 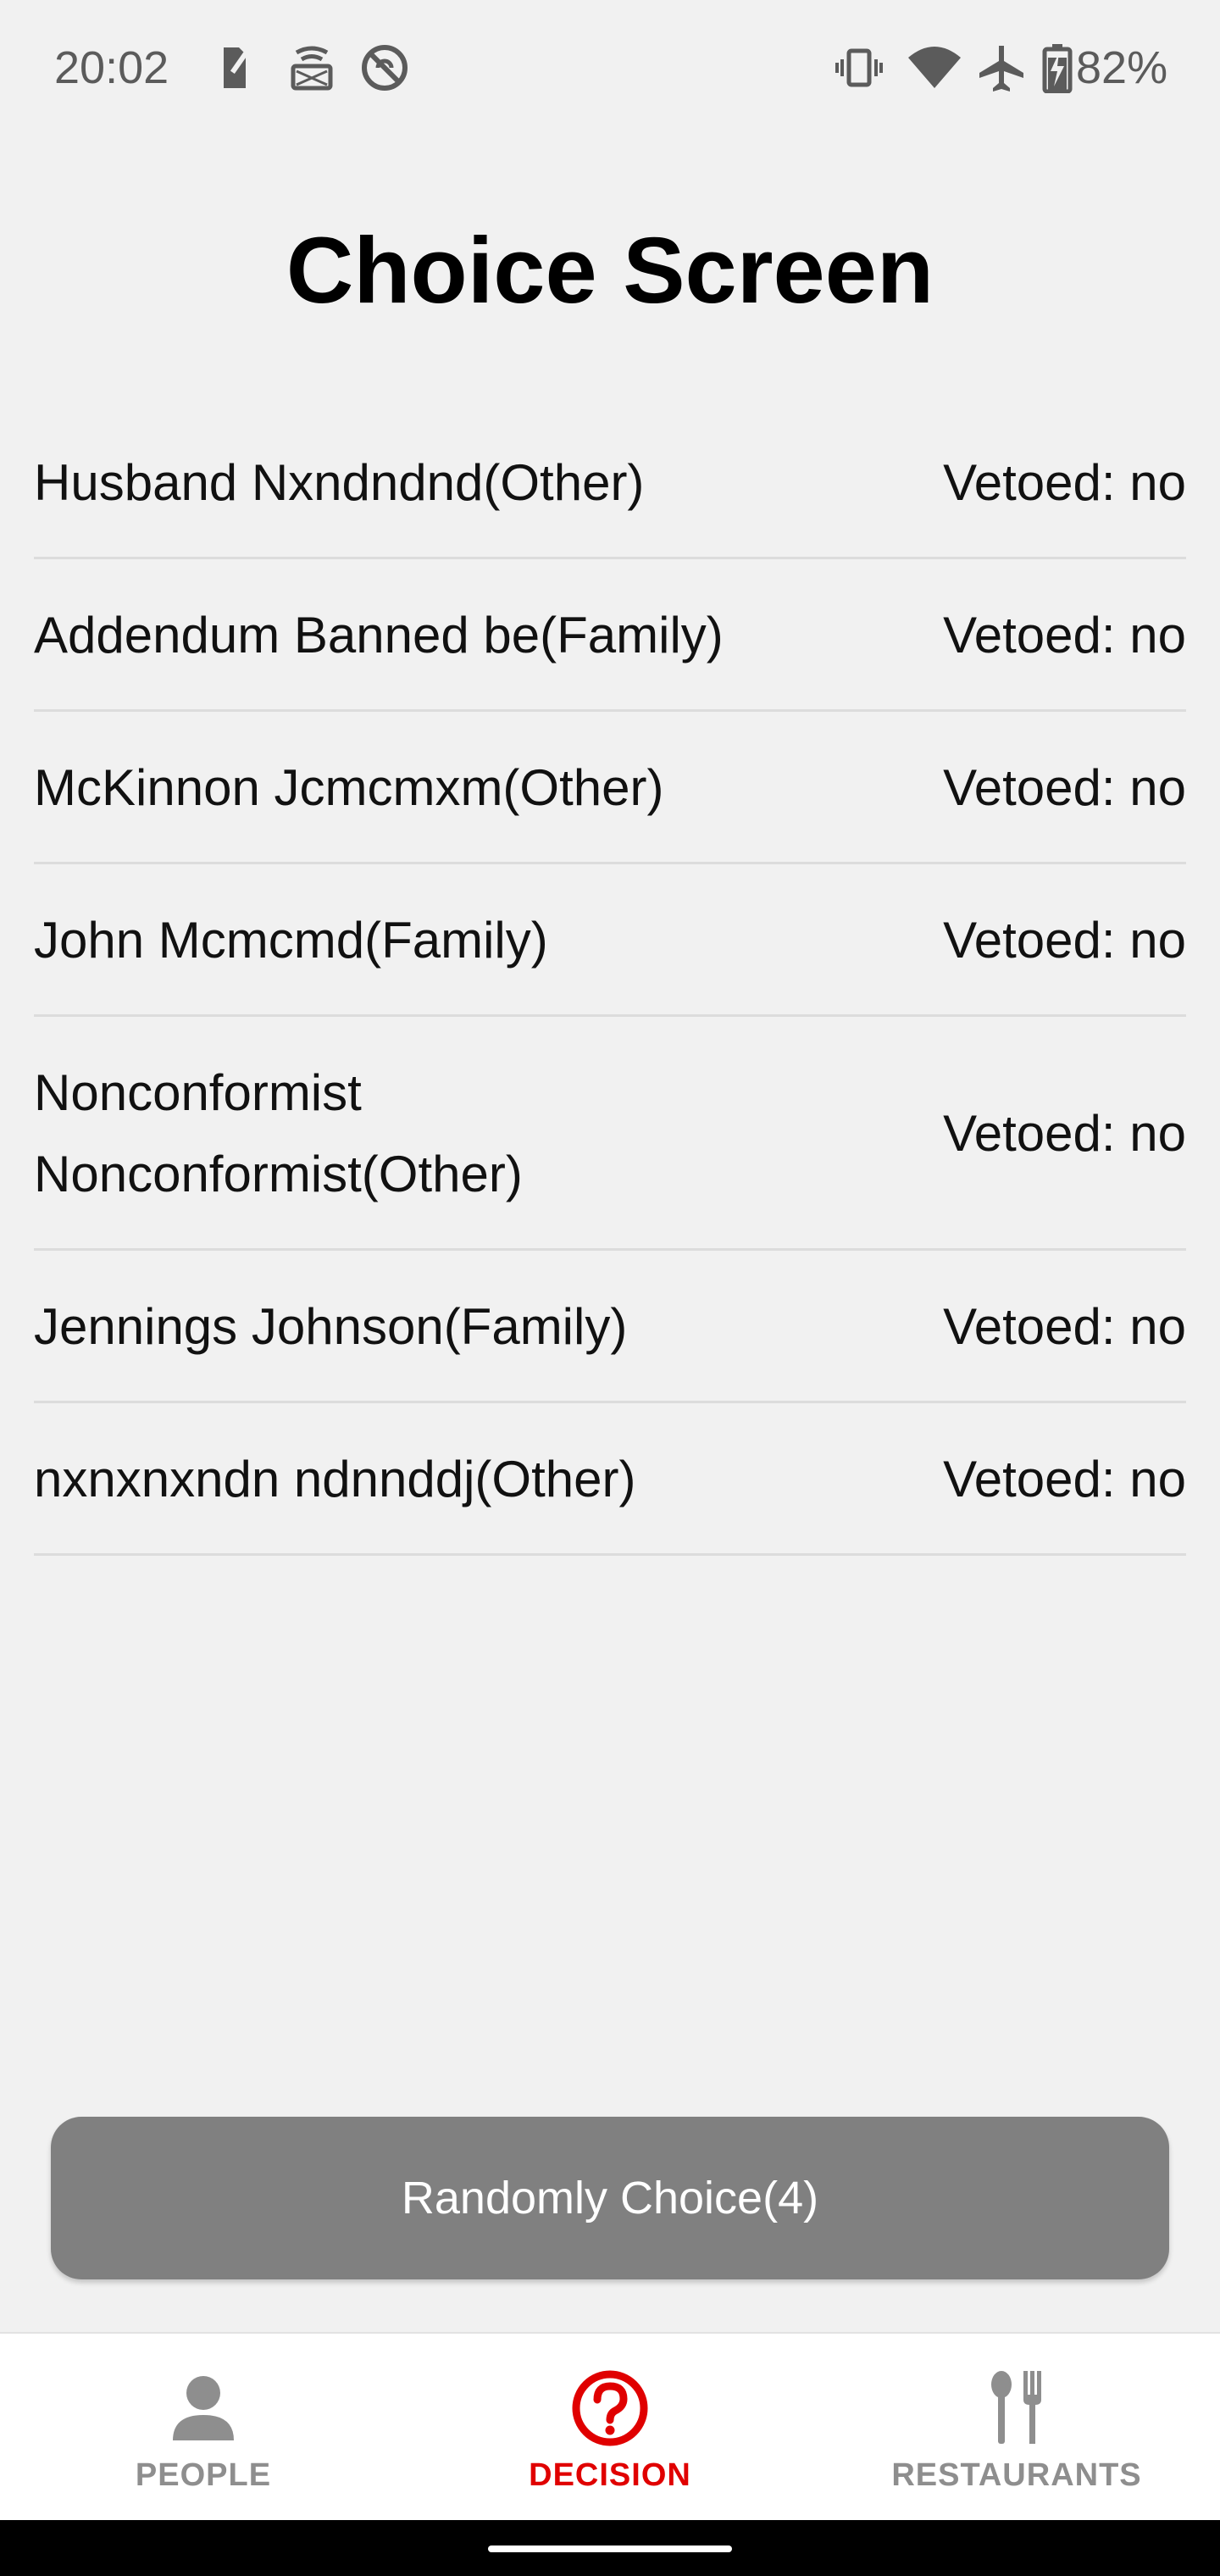 I want to click on fork-spoon-icon, so click(x=1016, y=2407).